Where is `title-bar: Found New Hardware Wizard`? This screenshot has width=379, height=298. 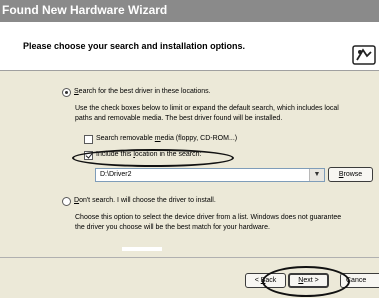
title-bar: Found New Hardware Wizard is located at coordinates (189, 11).